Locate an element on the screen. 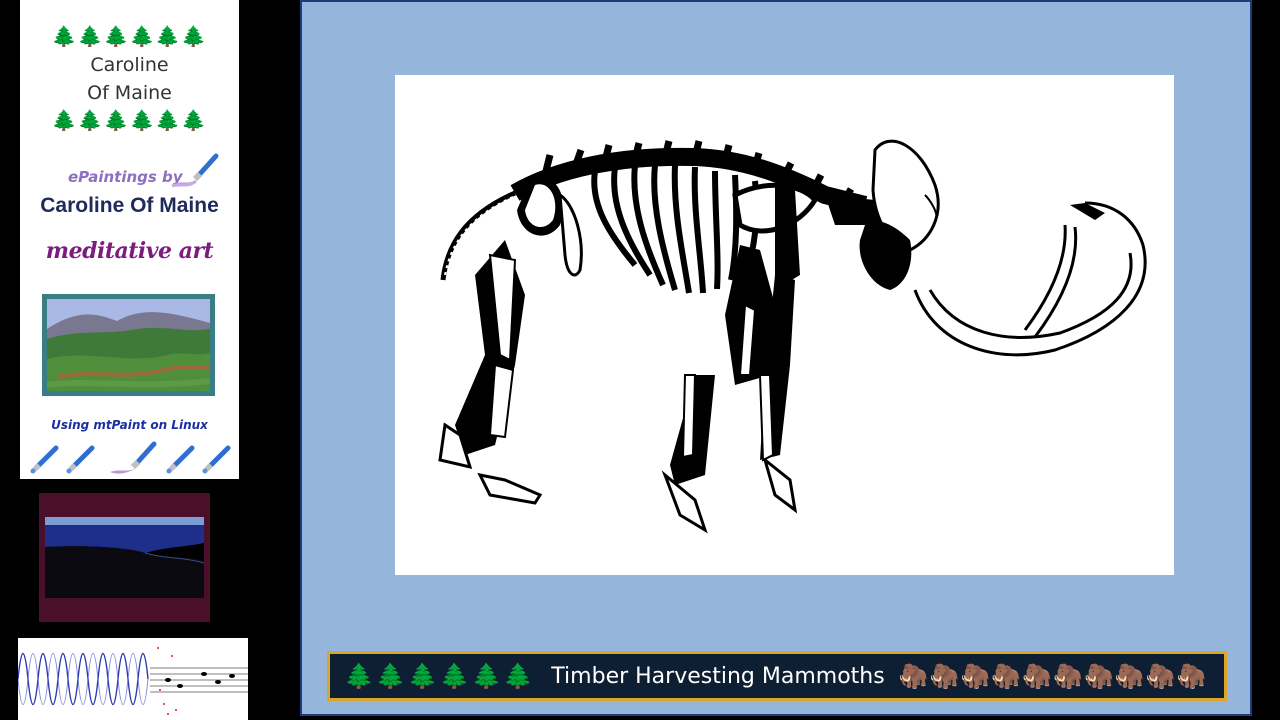 This screenshot has width=1280, height=720. landscape-painting-thumbnail is located at coordinates (128, 345).